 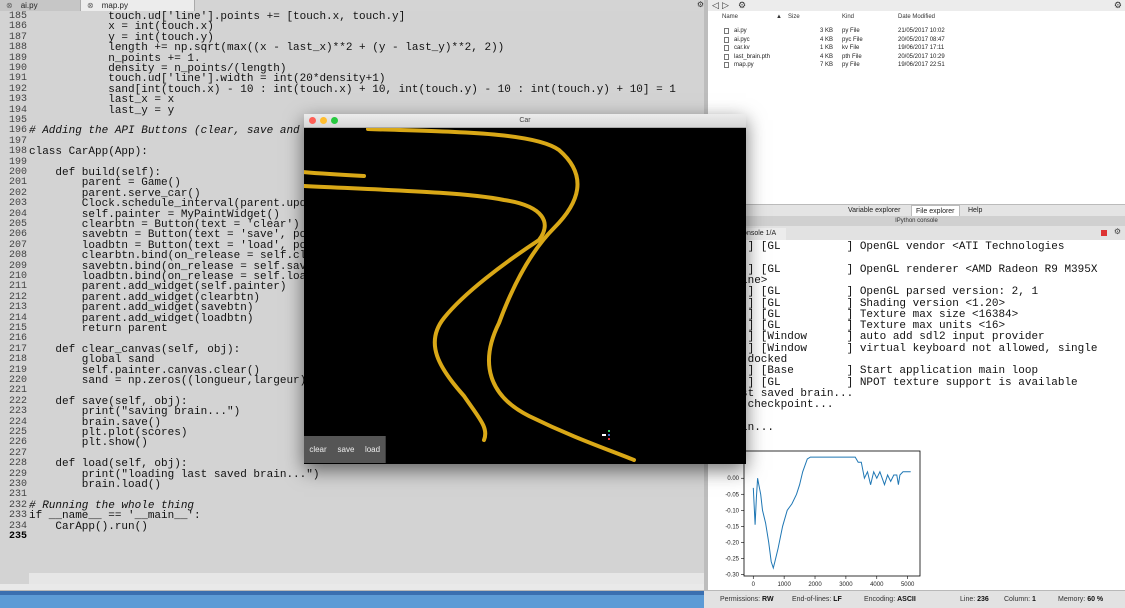 I want to click on file-size: 3 KB, so click(x=827, y=31).